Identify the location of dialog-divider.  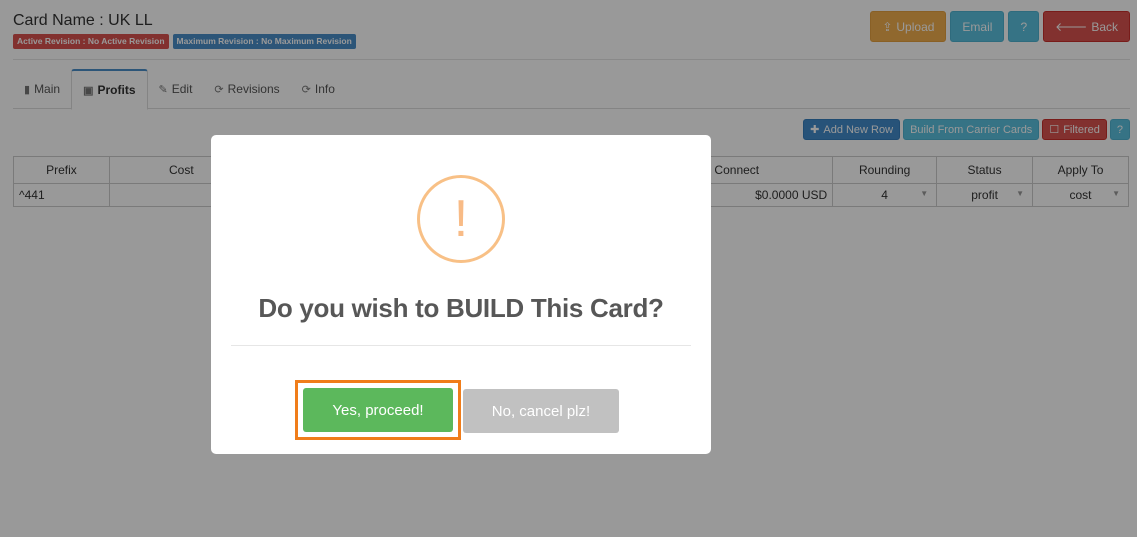
(461, 345).